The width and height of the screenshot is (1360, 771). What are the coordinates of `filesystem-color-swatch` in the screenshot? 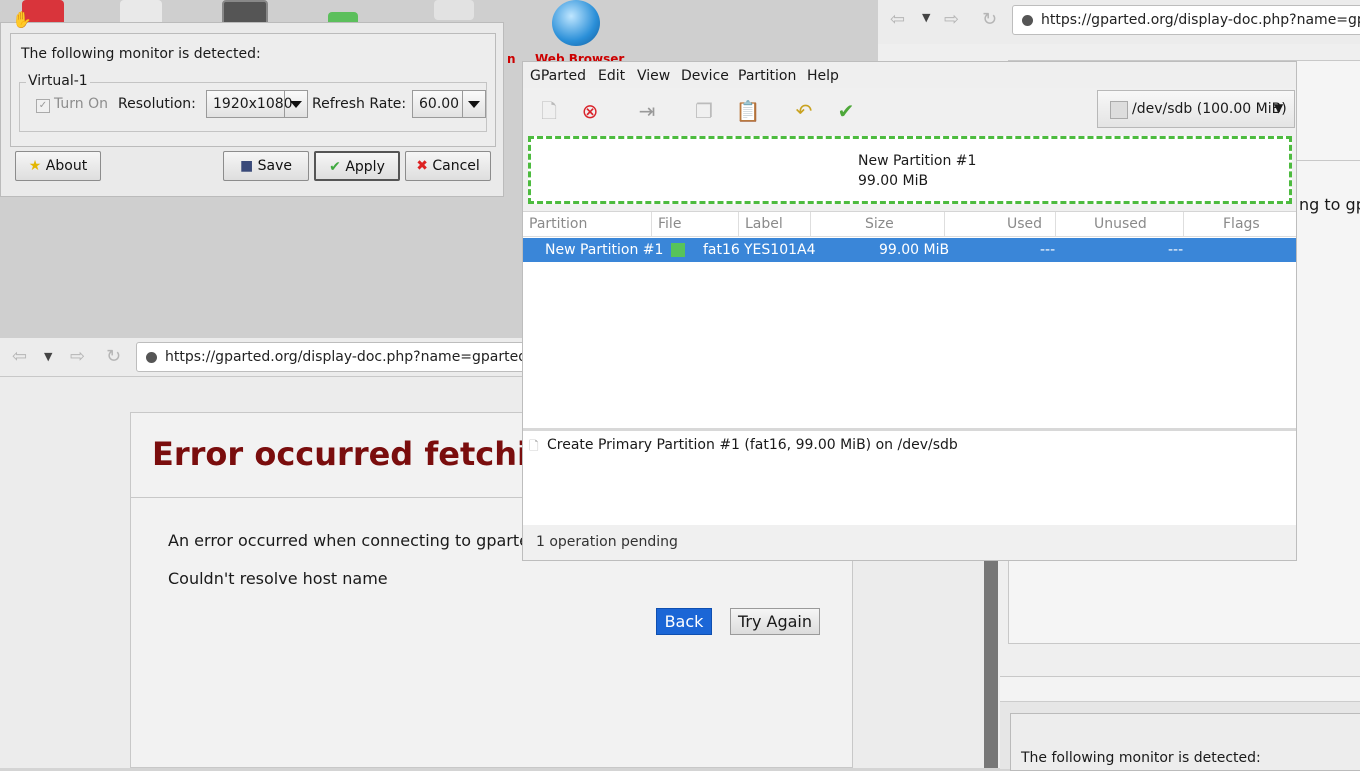 It's located at (678, 250).